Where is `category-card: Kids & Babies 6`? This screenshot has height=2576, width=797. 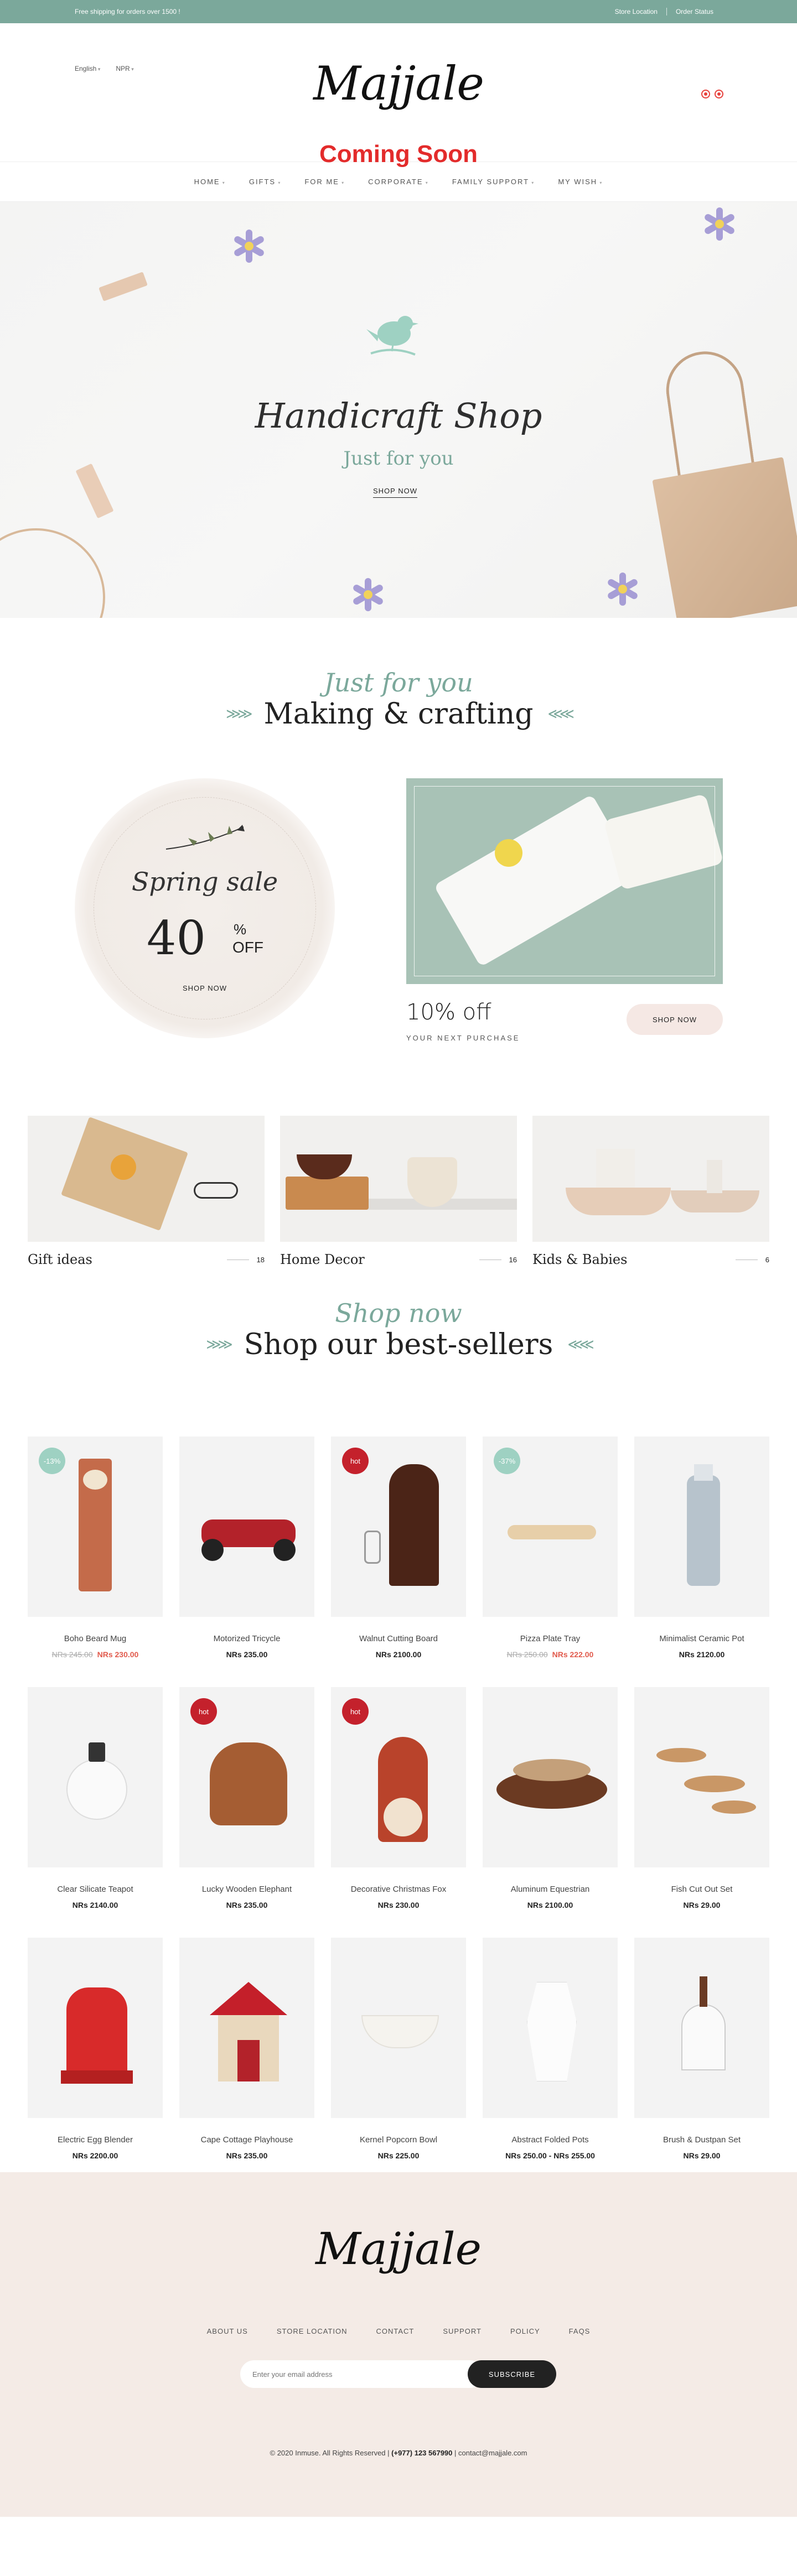
category-card: Kids & Babies 6 is located at coordinates (650, 1191).